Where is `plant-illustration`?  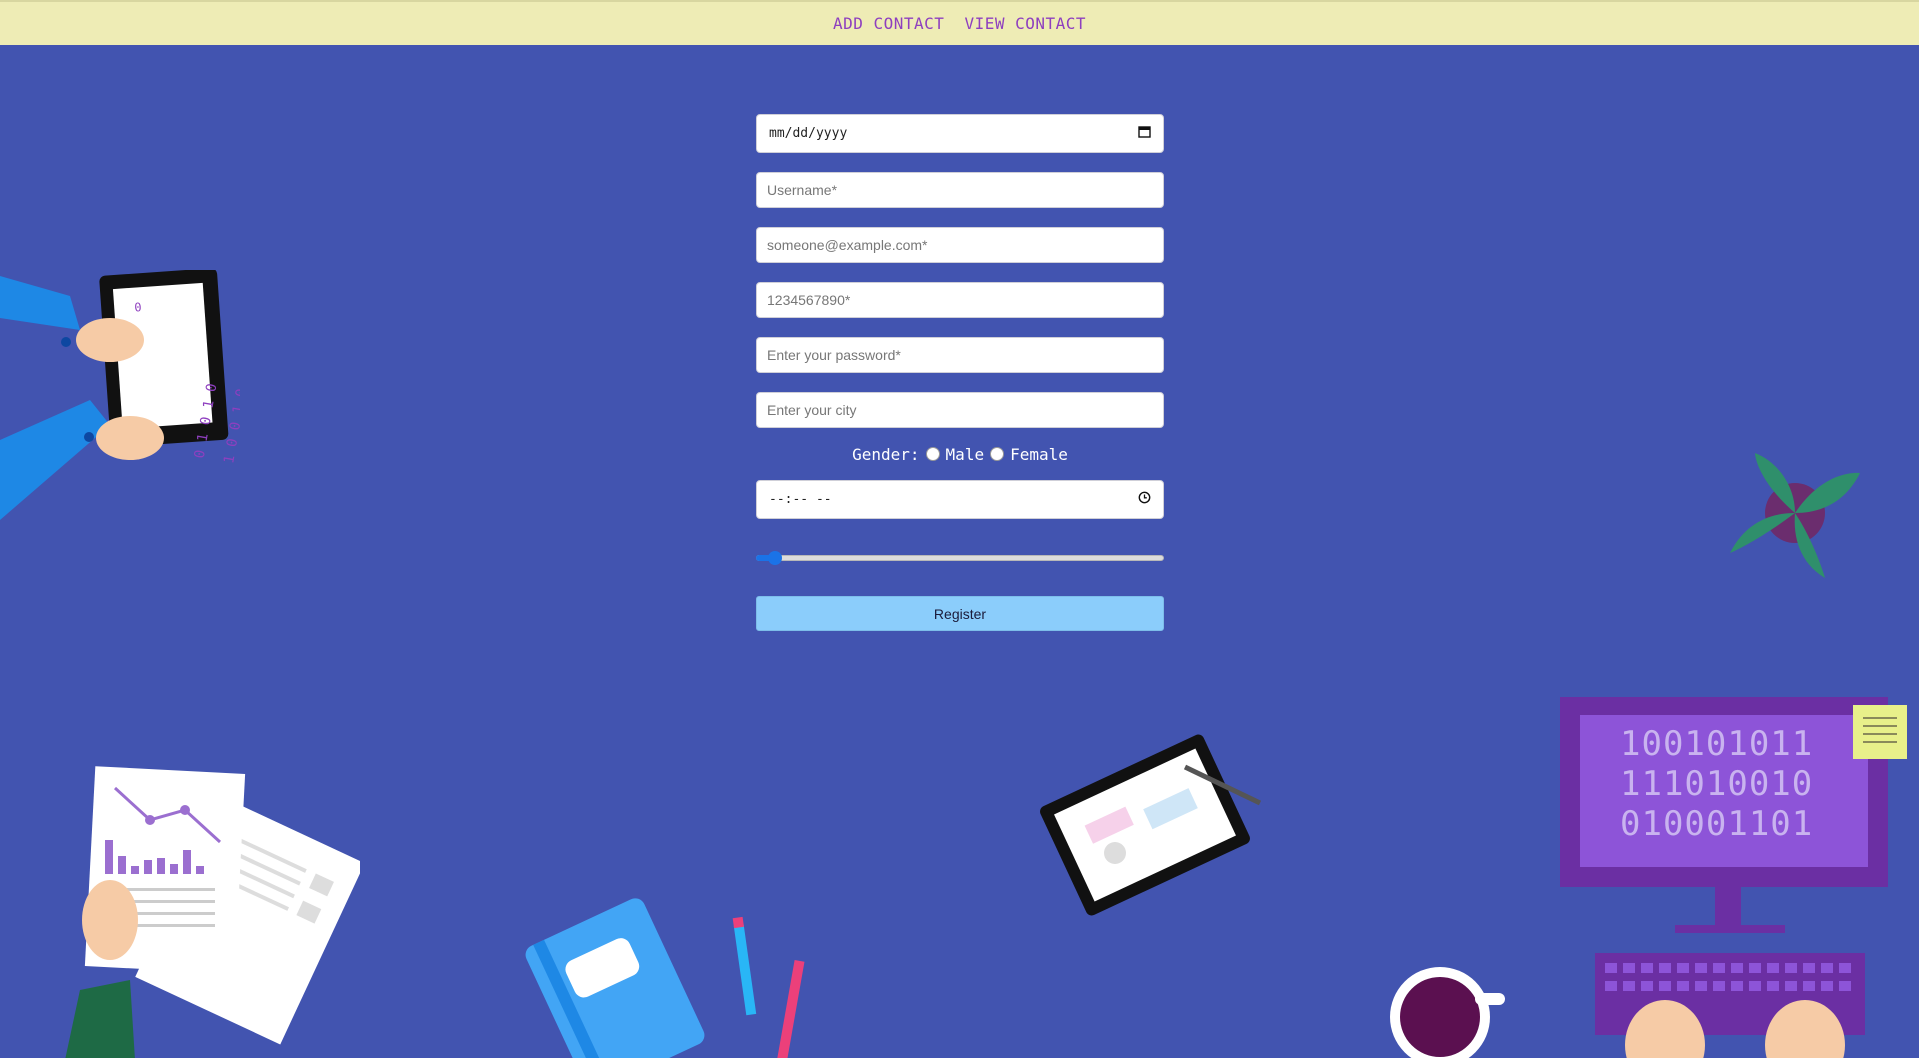
plant-illustration is located at coordinates (1795, 515).